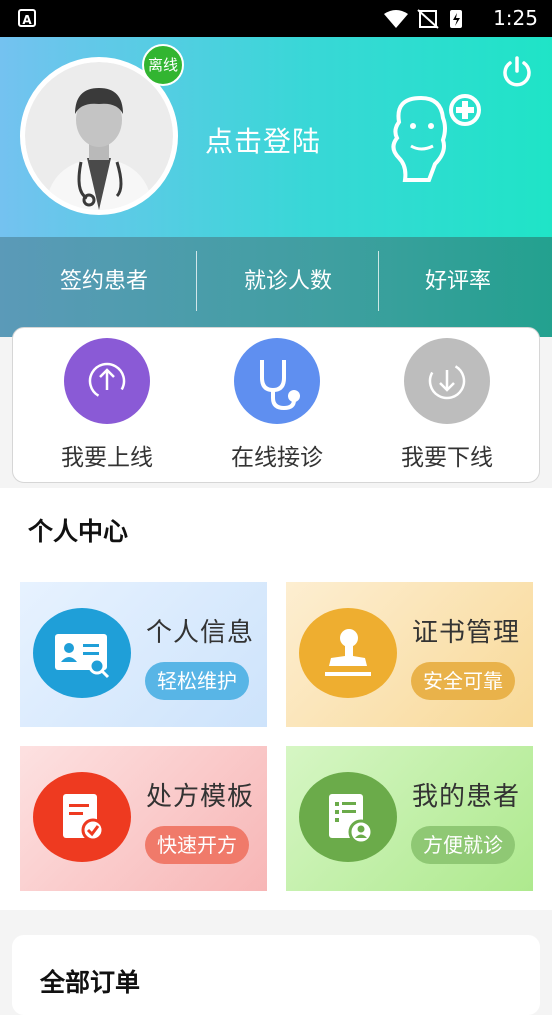  I want to click on tag-badge: 方便就诊, so click(463, 845).